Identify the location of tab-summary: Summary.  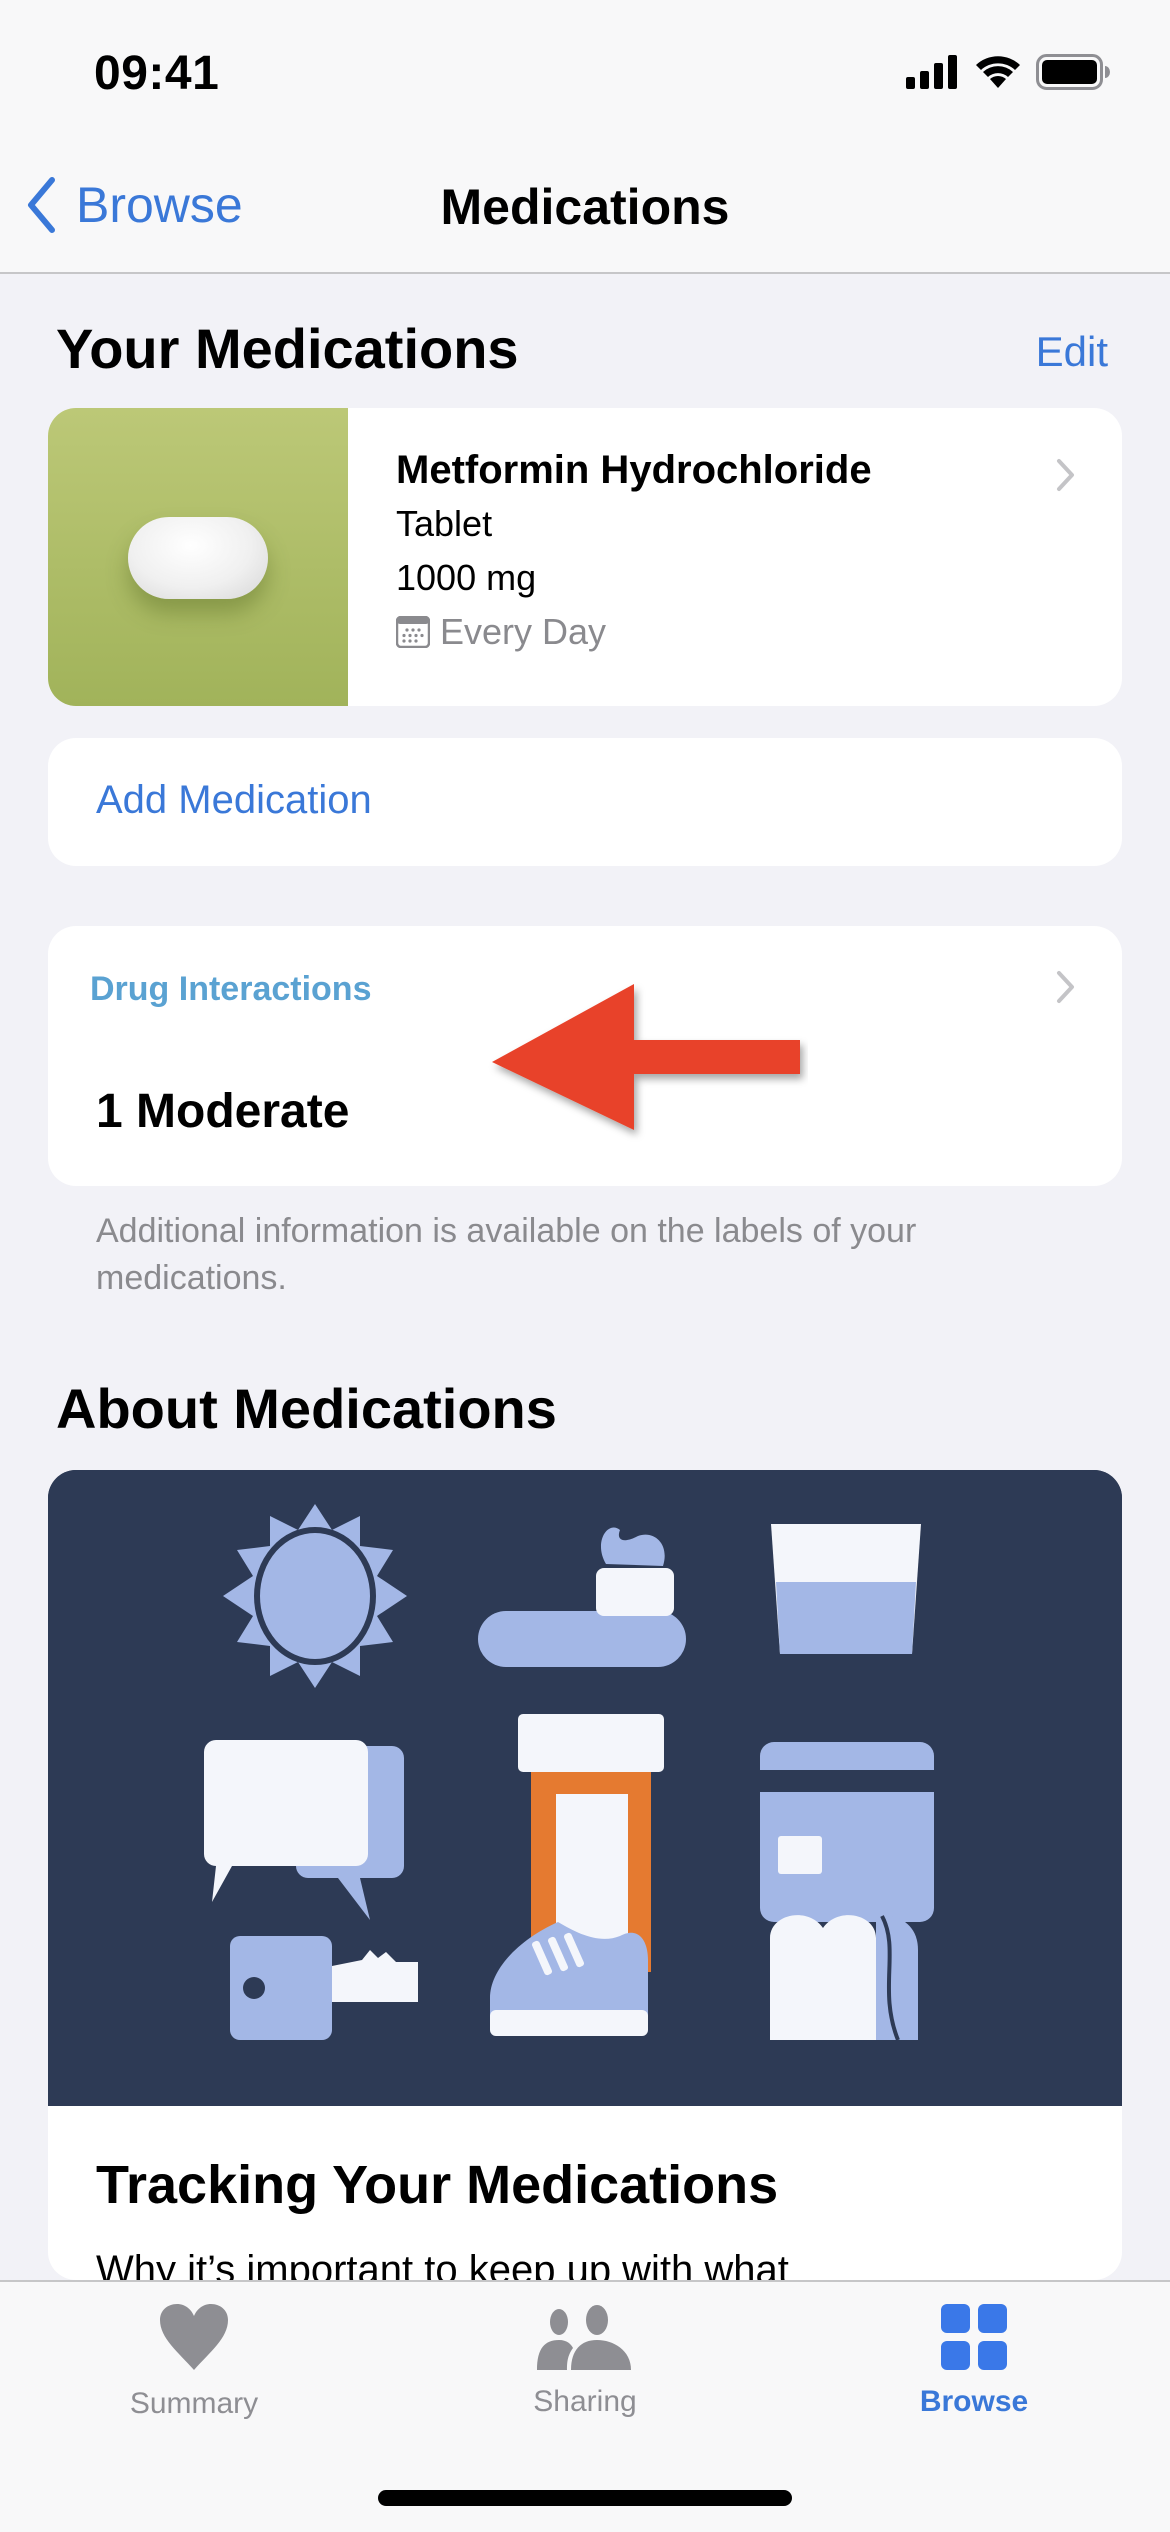
(194, 2362).